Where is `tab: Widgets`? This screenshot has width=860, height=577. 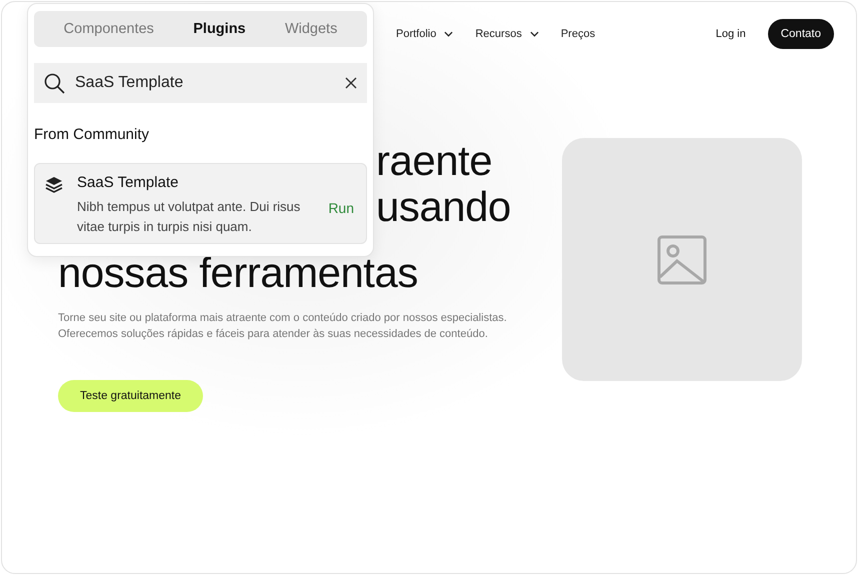
tab: Widgets is located at coordinates (311, 29).